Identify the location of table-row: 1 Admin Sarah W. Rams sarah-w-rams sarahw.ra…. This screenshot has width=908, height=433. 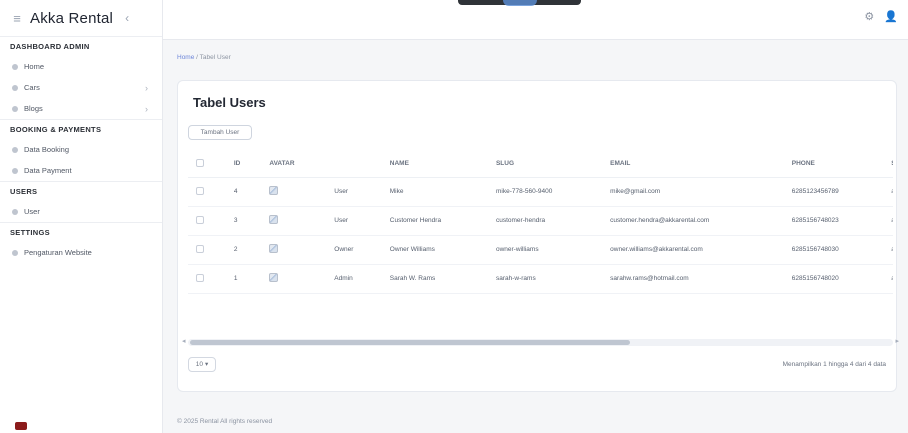
(540, 279).